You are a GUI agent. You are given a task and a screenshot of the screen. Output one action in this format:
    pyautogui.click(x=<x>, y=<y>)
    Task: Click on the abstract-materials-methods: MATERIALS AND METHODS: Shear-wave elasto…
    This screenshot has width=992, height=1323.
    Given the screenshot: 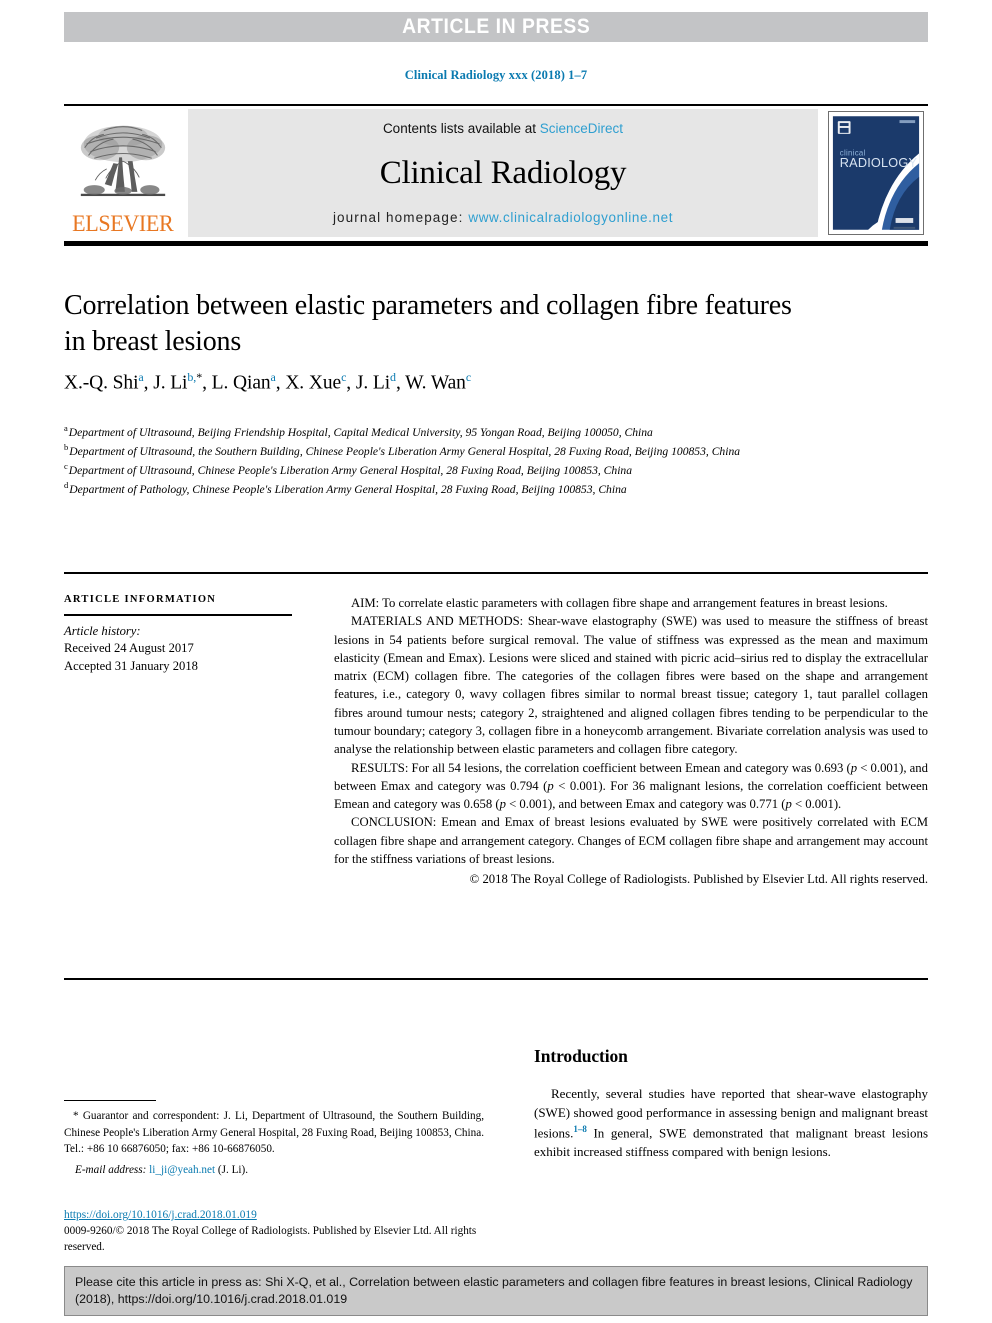 What is the action you would take?
    pyautogui.click(x=631, y=685)
    